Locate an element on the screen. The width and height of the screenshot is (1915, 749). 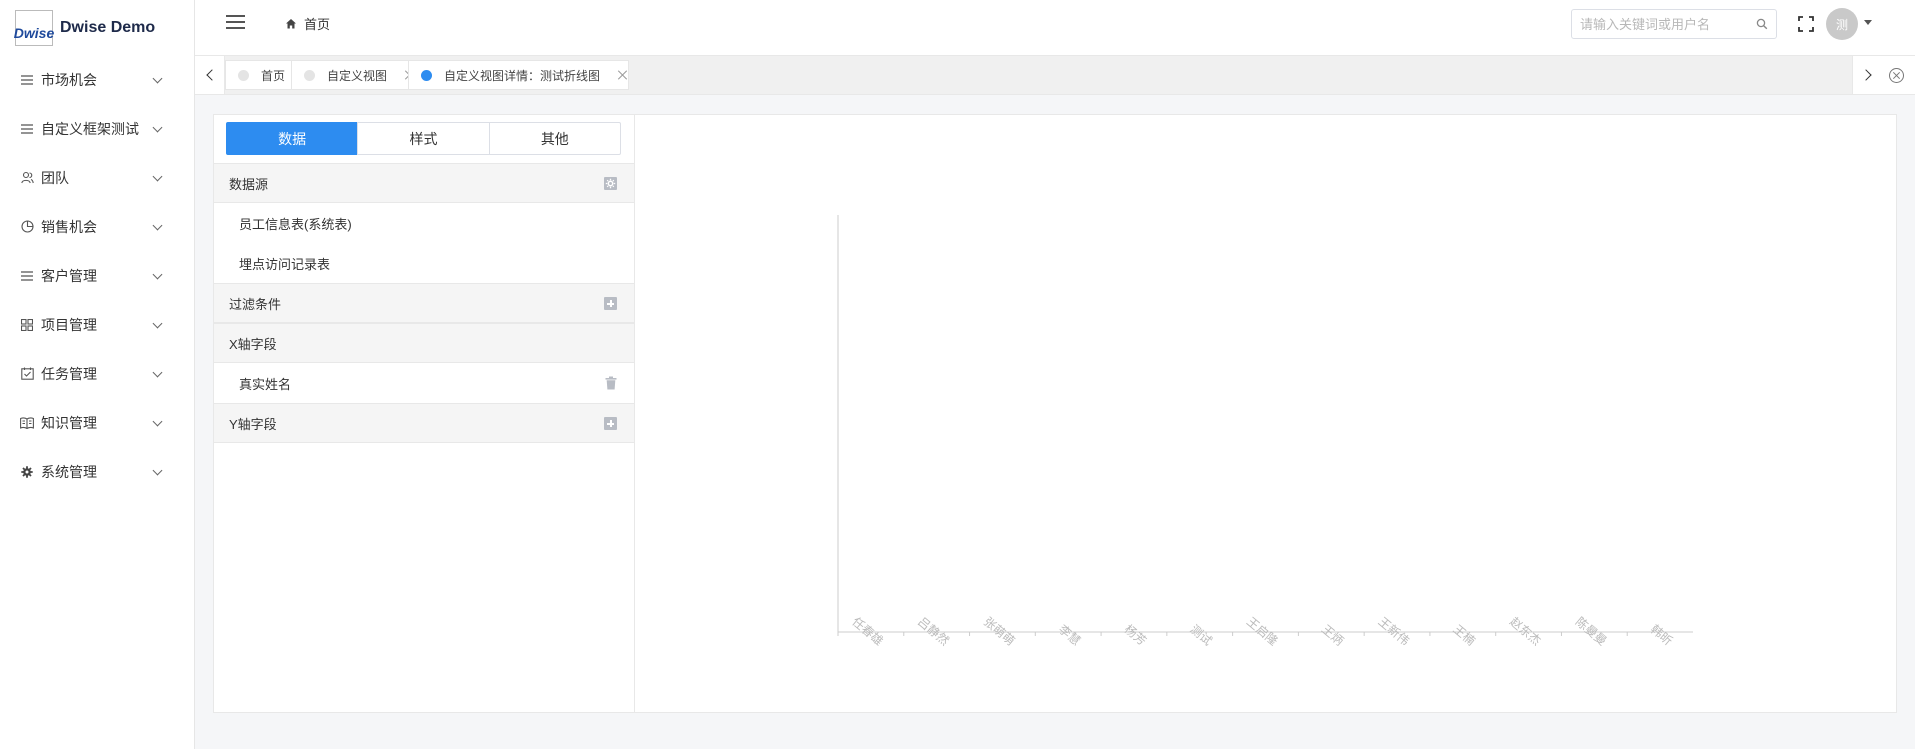
sidebar-item-sales: 销售机会 is located at coordinates (97, 226).